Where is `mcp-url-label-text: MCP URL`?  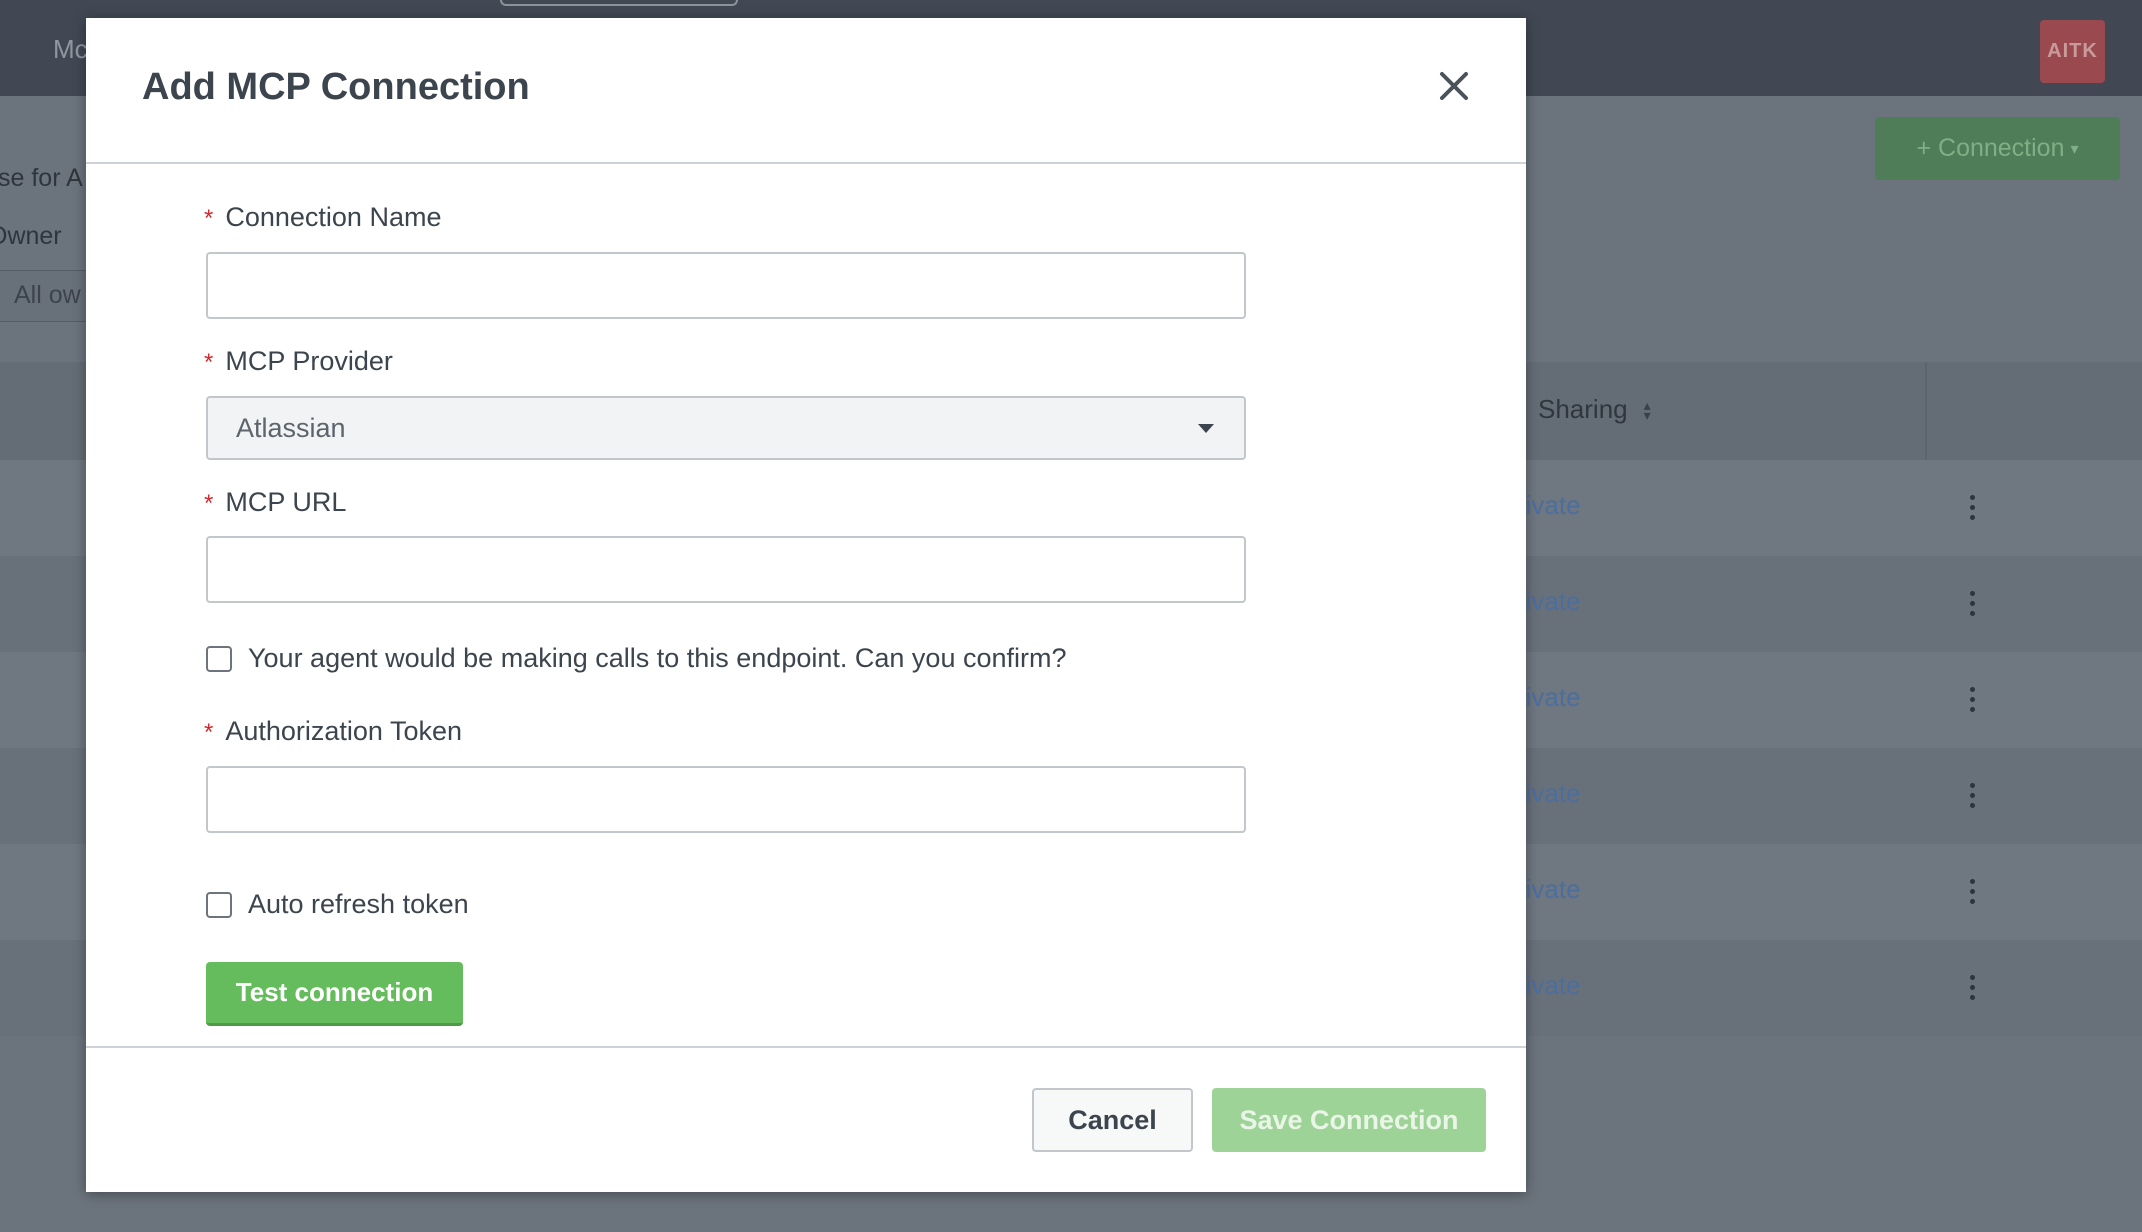
mcp-url-label-text: MCP URL is located at coordinates (286, 502).